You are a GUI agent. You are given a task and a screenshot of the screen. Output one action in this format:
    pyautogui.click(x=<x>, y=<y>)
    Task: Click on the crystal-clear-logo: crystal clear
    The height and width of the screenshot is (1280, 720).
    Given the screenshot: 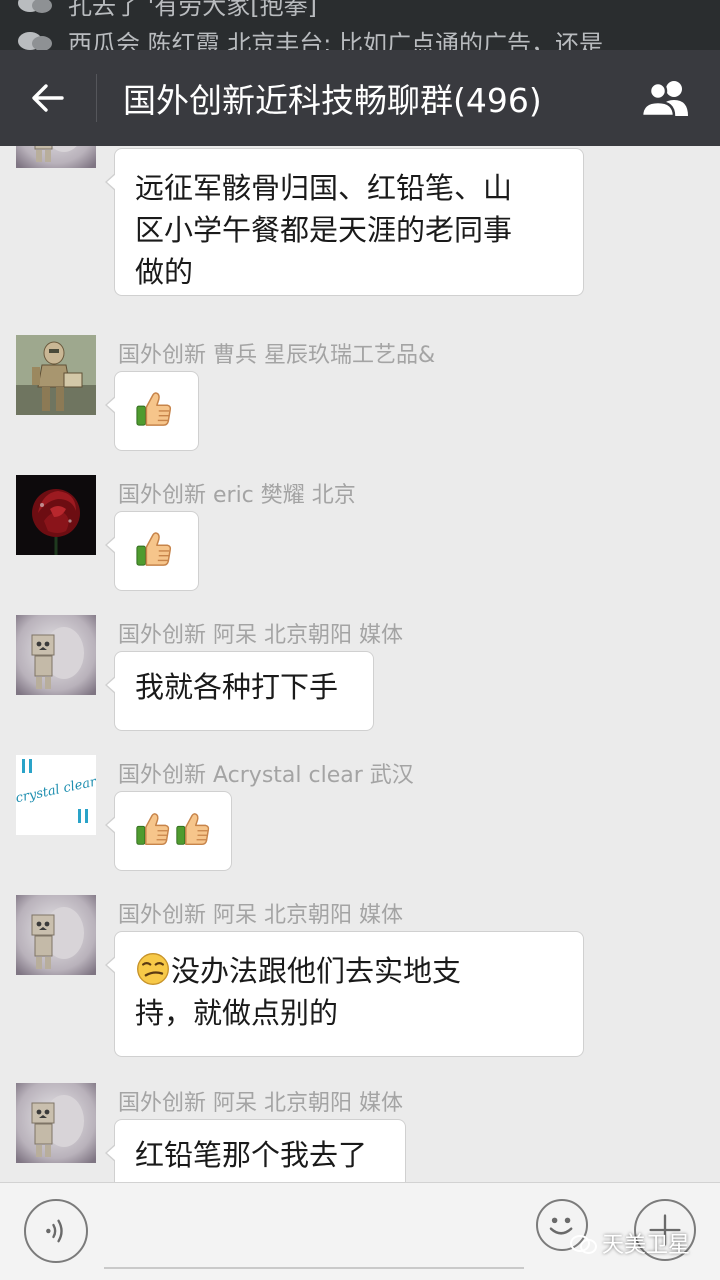 What is the action you would take?
    pyautogui.click(x=56, y=790)
    